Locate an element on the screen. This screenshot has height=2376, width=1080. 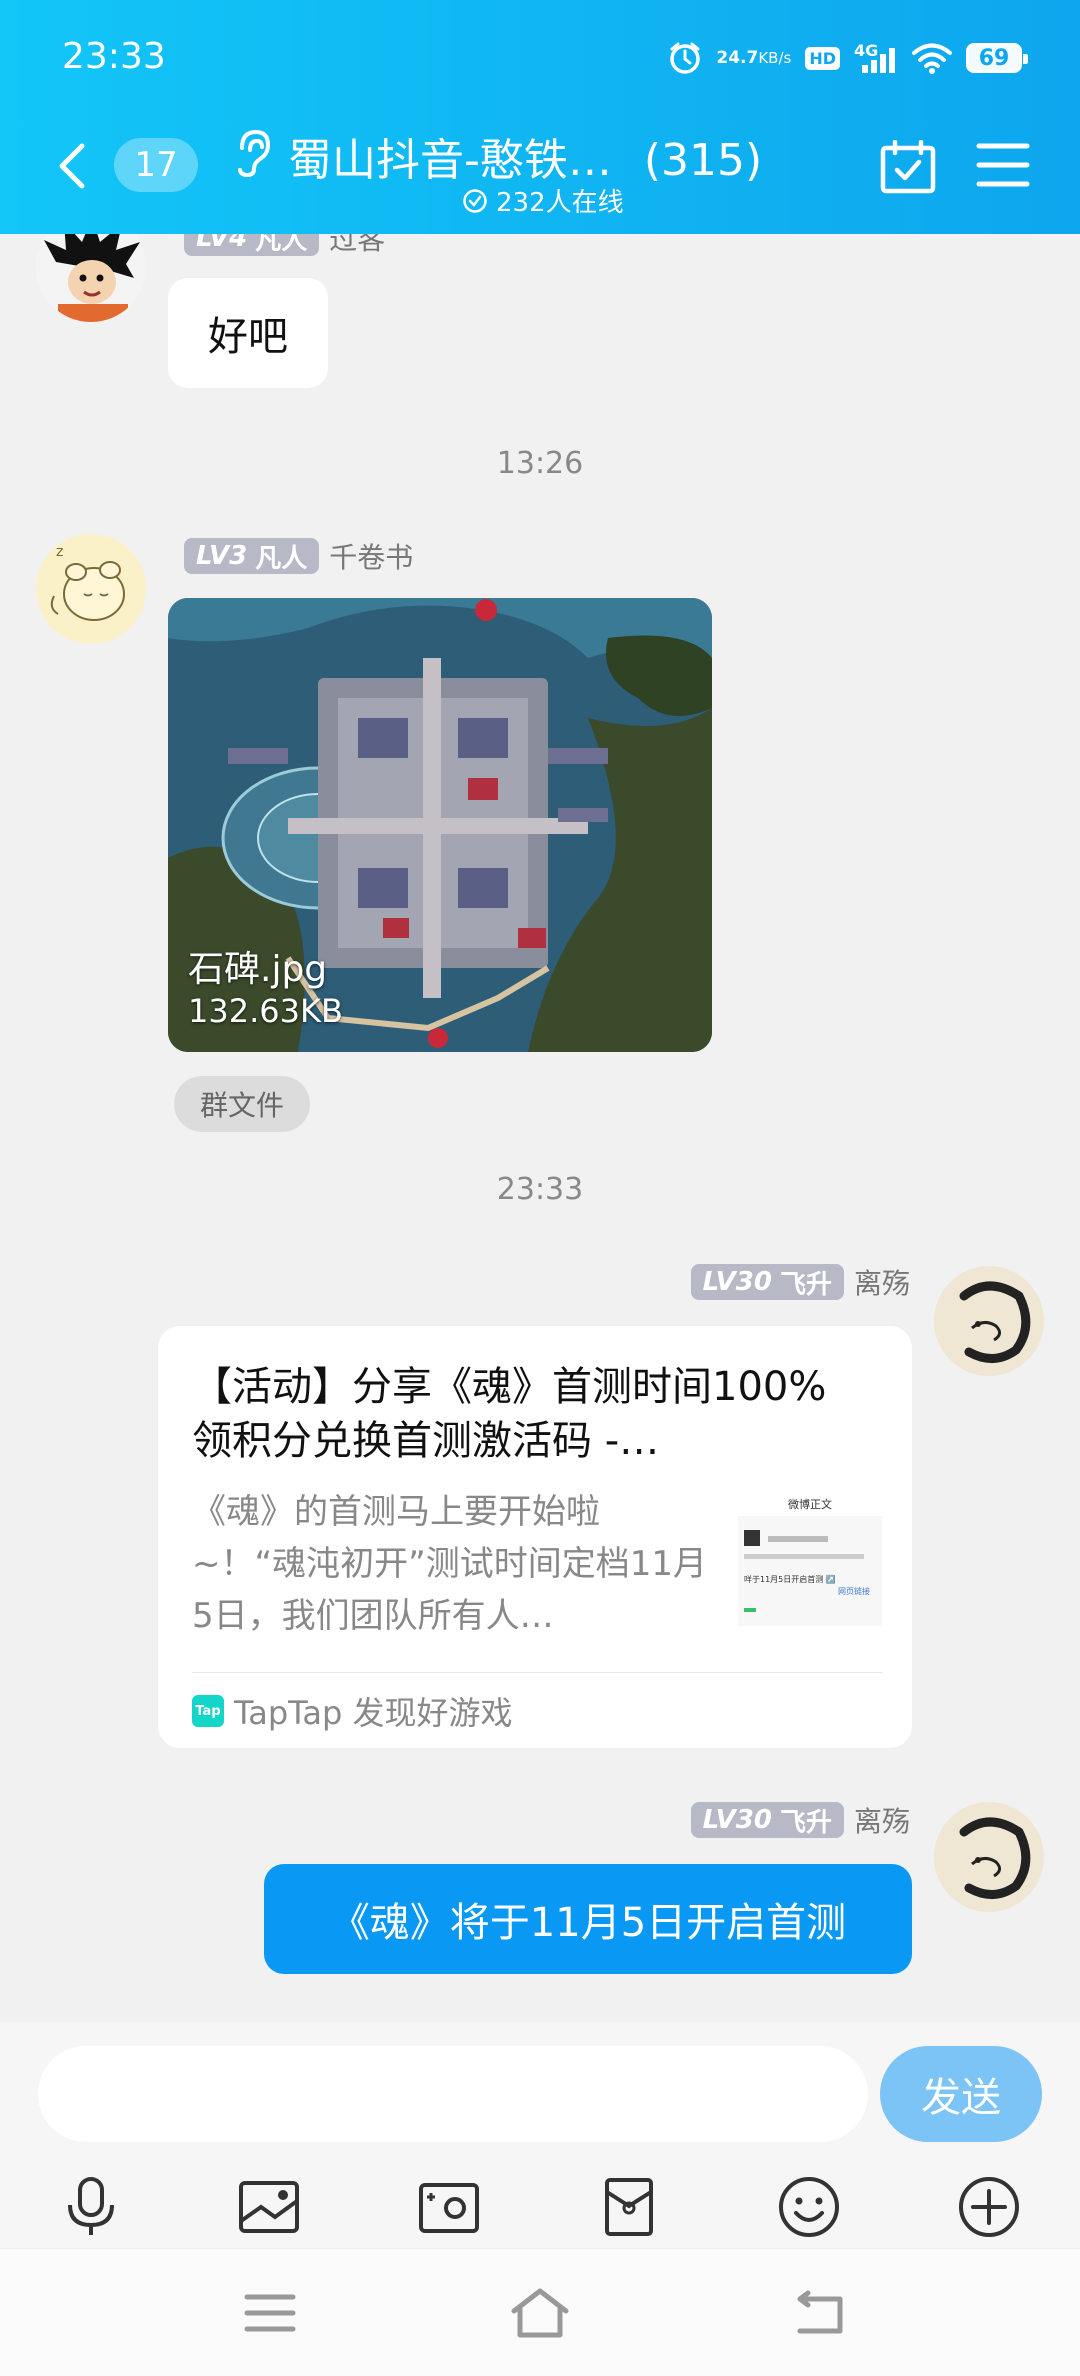
level-label: LV3 is located at coordinates (222, 556).